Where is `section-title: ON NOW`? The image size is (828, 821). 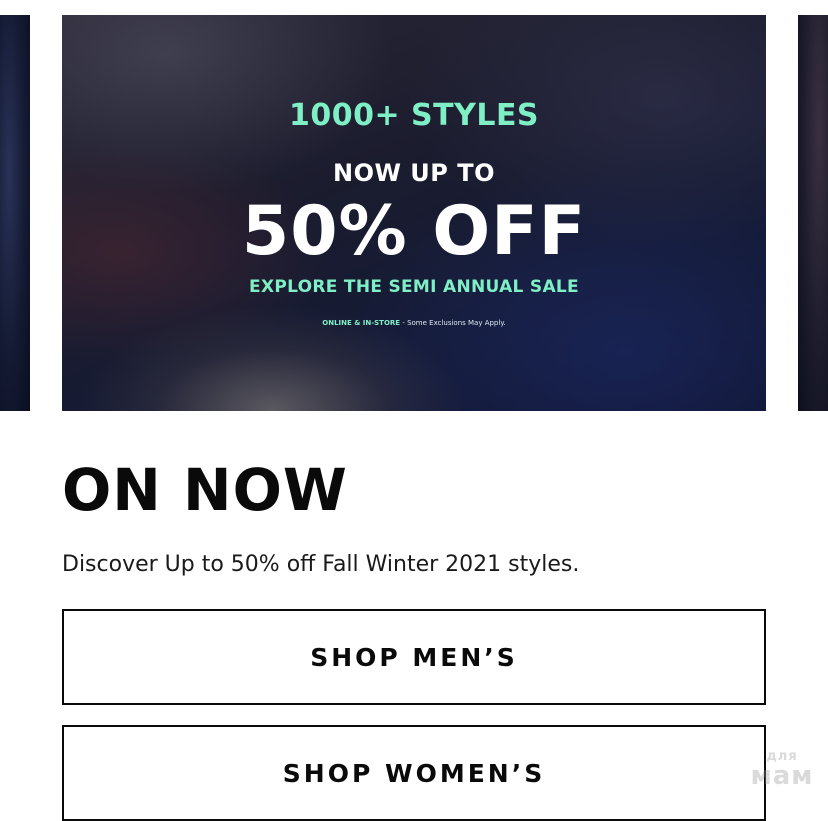 section-title: ON NOW is located at coordinates (205, 490).